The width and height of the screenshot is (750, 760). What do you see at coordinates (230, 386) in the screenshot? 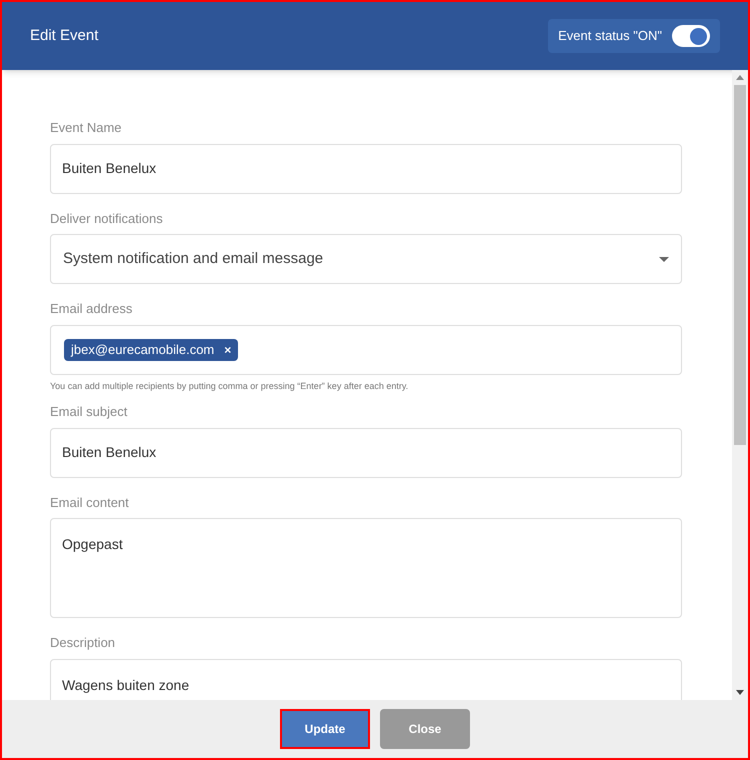
I see `field-hint: You can add multiple recipients by putting comma or pressing “Enter” key after each entry.` at bounding box center [230, 386].